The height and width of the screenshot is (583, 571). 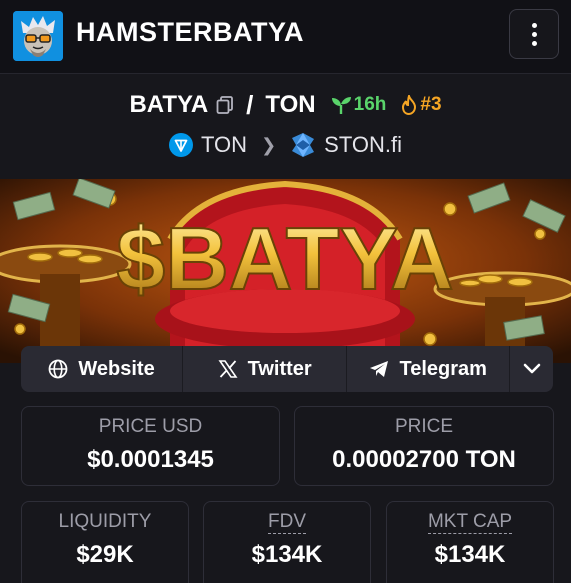 What do you see at coordinates (105, 554) in the screenshot?
I see `liquidity-value: $29K` at bounding box center [105, 554].